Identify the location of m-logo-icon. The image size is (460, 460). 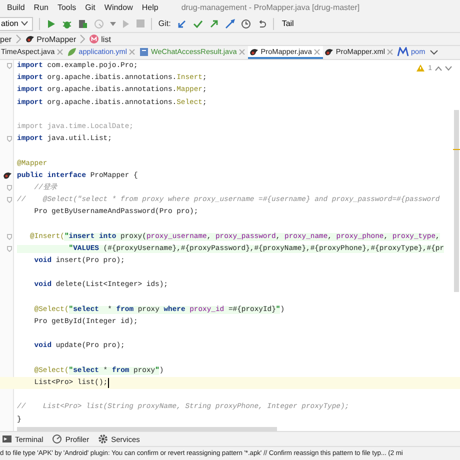
(402, 51).